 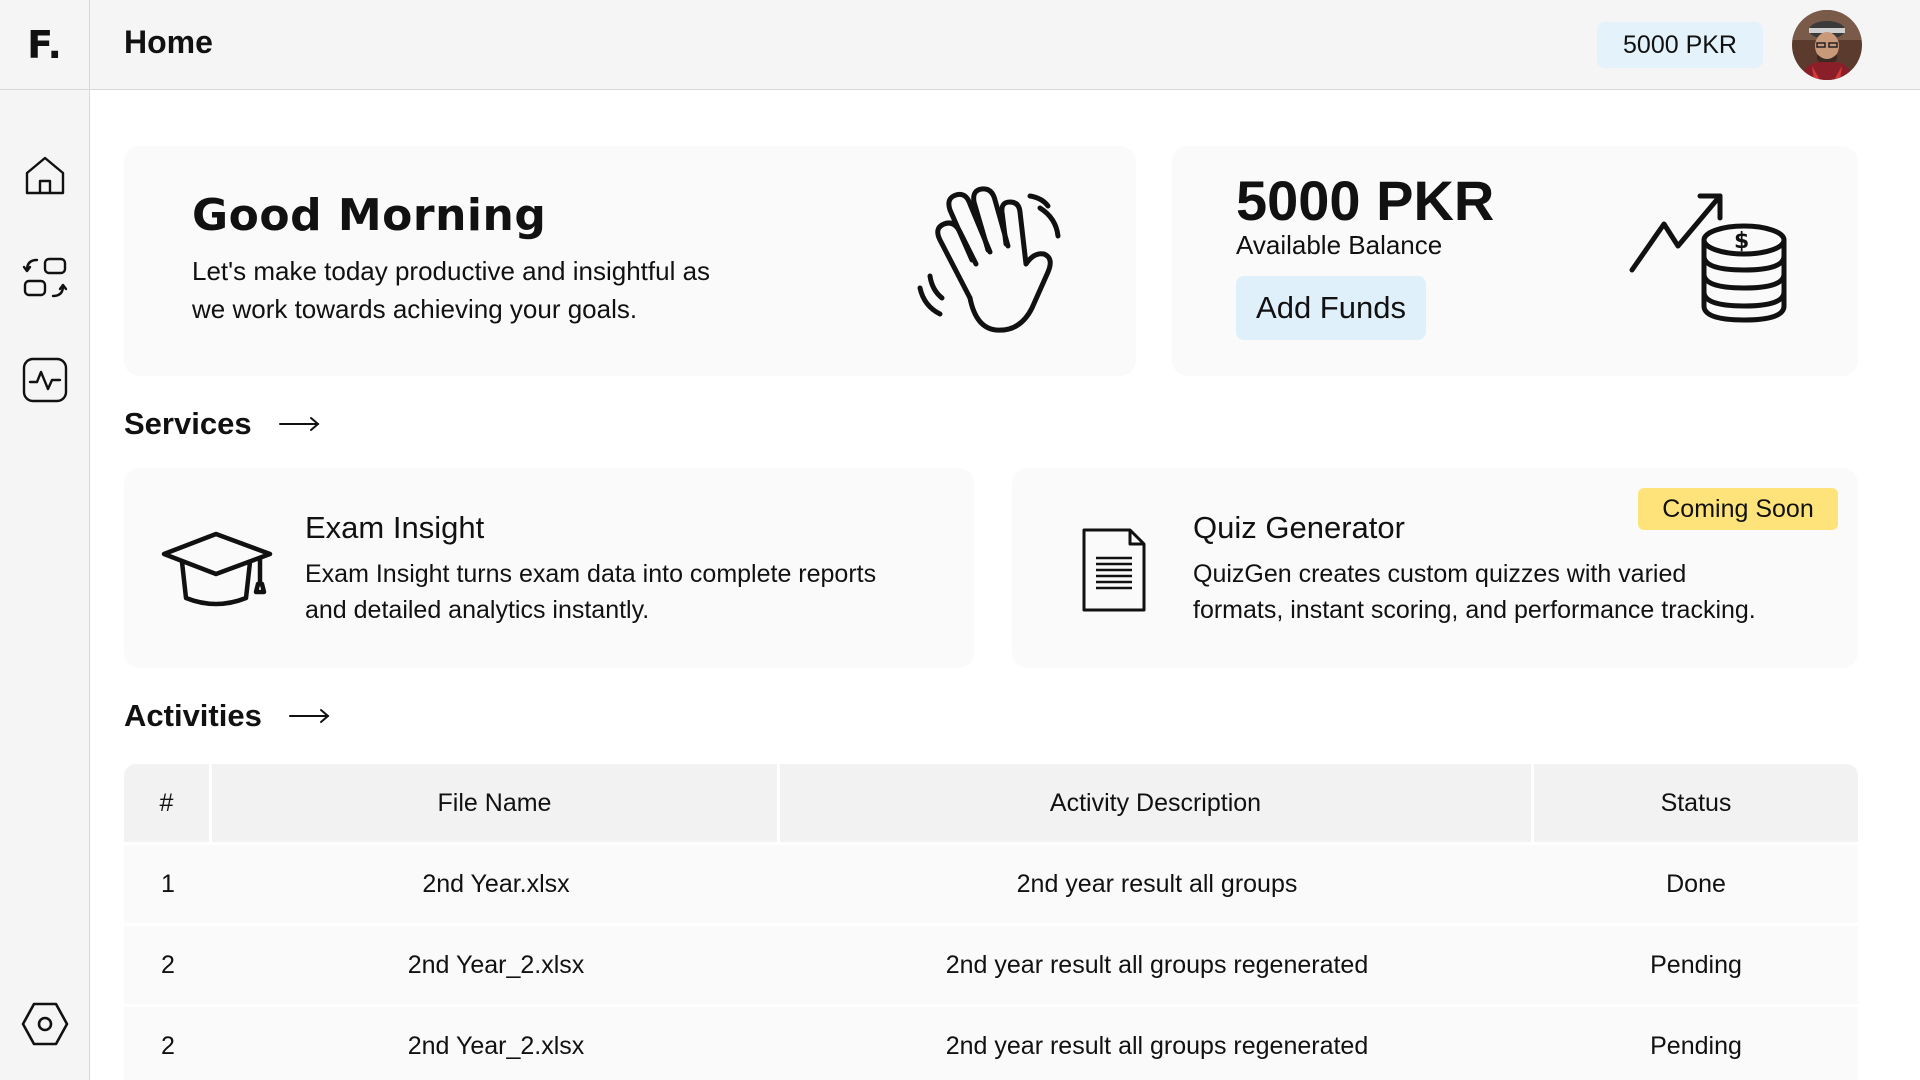 I want to click on status: Done, so click(x=1696, y=883).